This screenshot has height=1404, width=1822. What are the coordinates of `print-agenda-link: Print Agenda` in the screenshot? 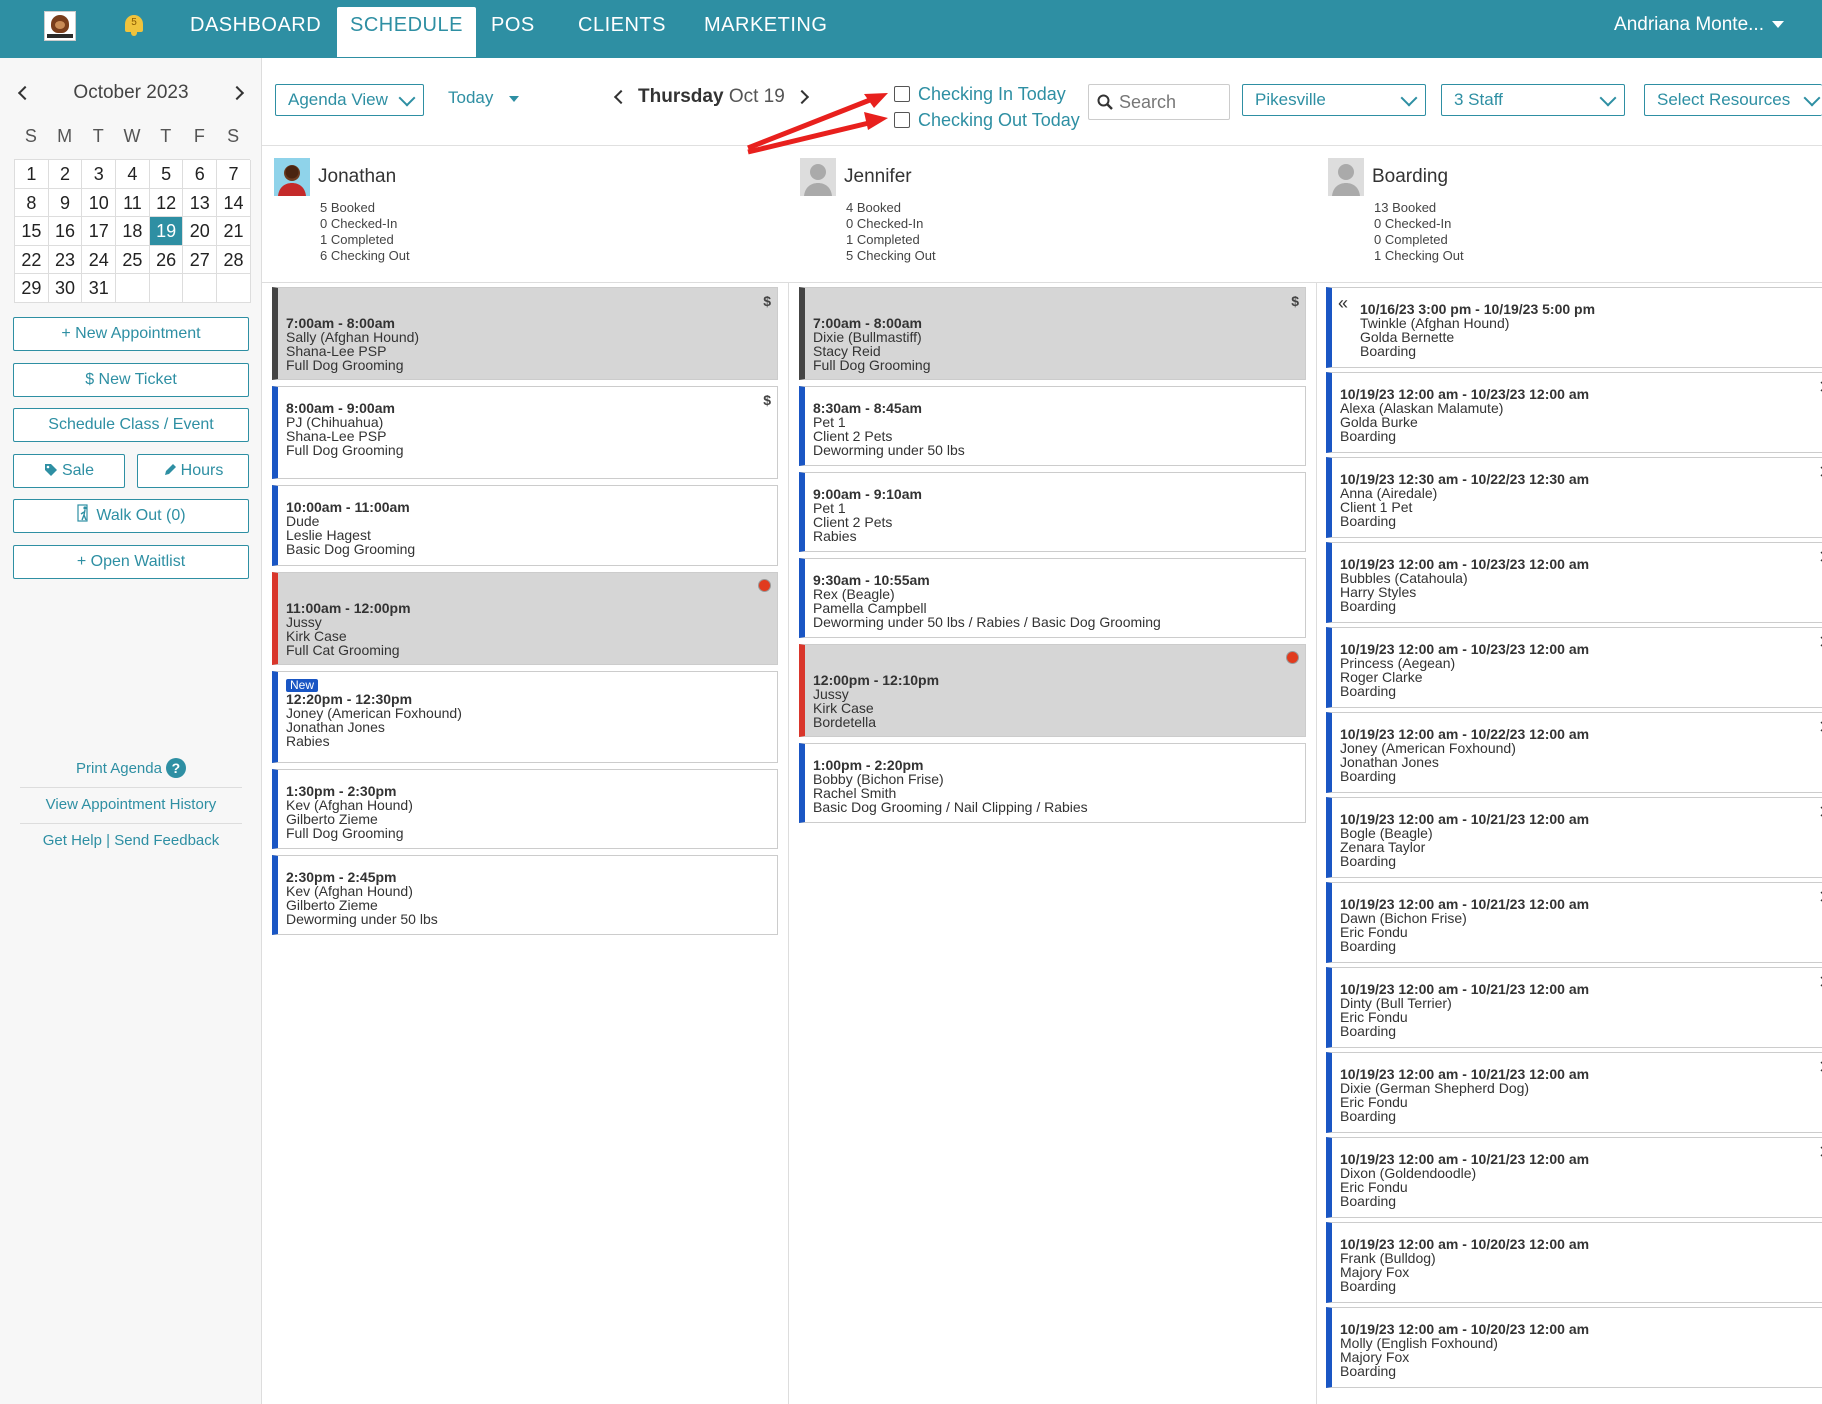 It's located at (119, 768).